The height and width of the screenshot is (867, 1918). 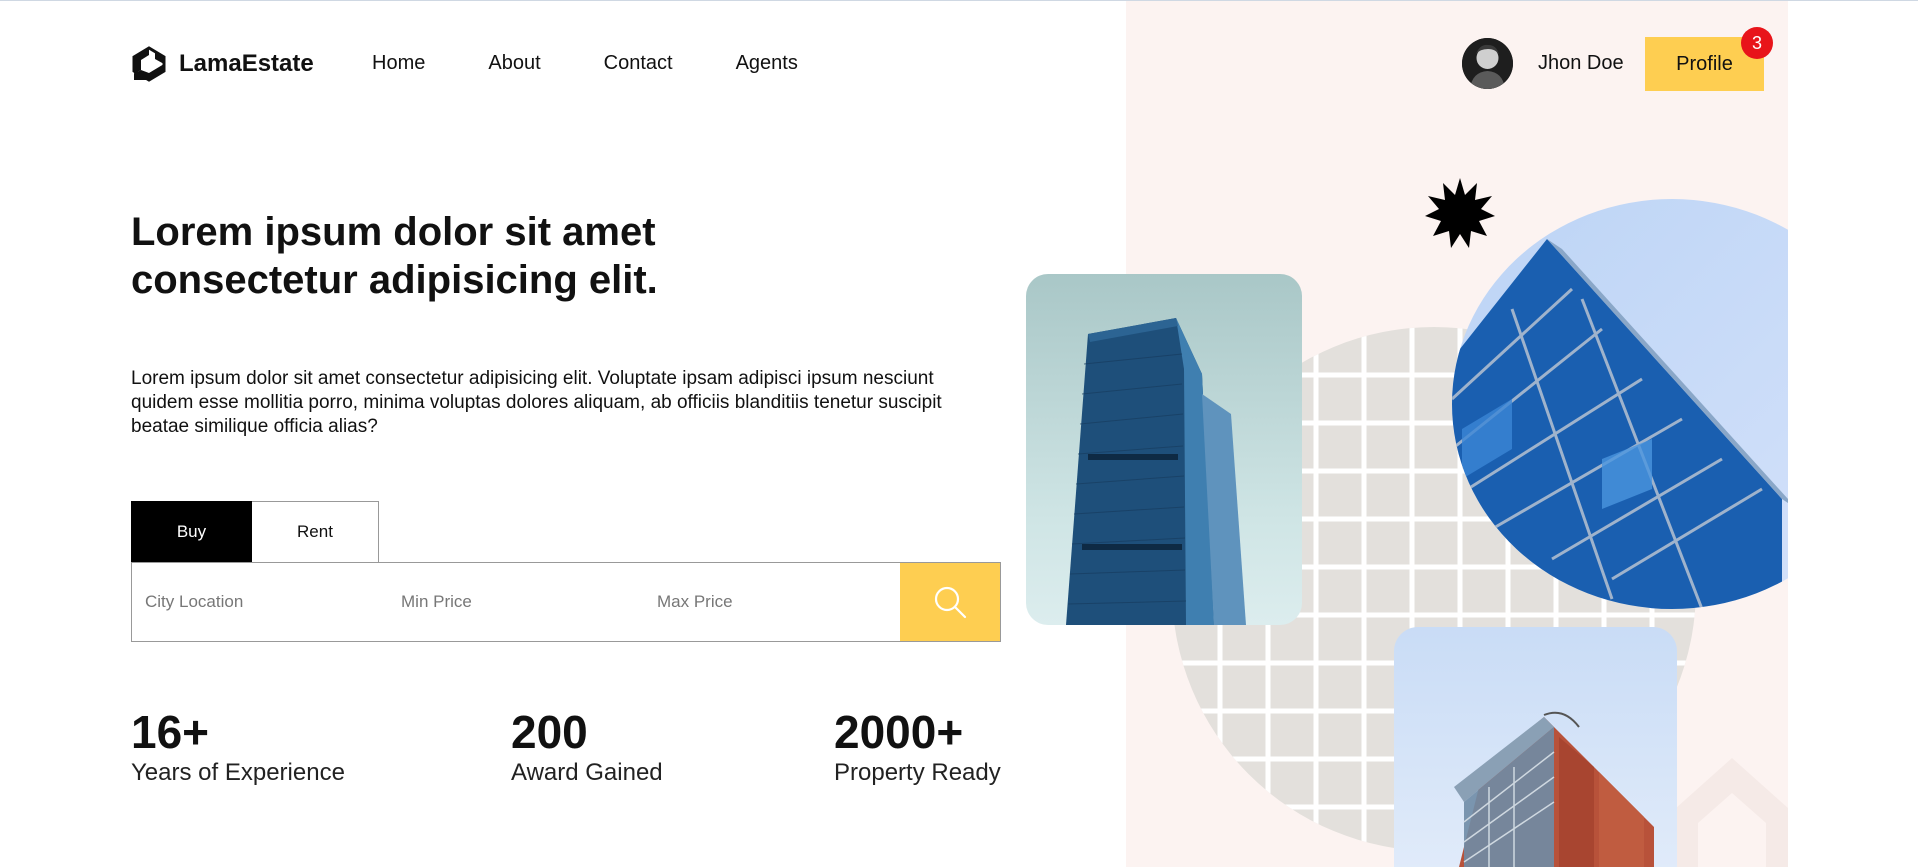 What do you see at coordinates (246, 63) in the screenshot?
I see `brand-name: LamaEstate` at bounding box center [246, 63].